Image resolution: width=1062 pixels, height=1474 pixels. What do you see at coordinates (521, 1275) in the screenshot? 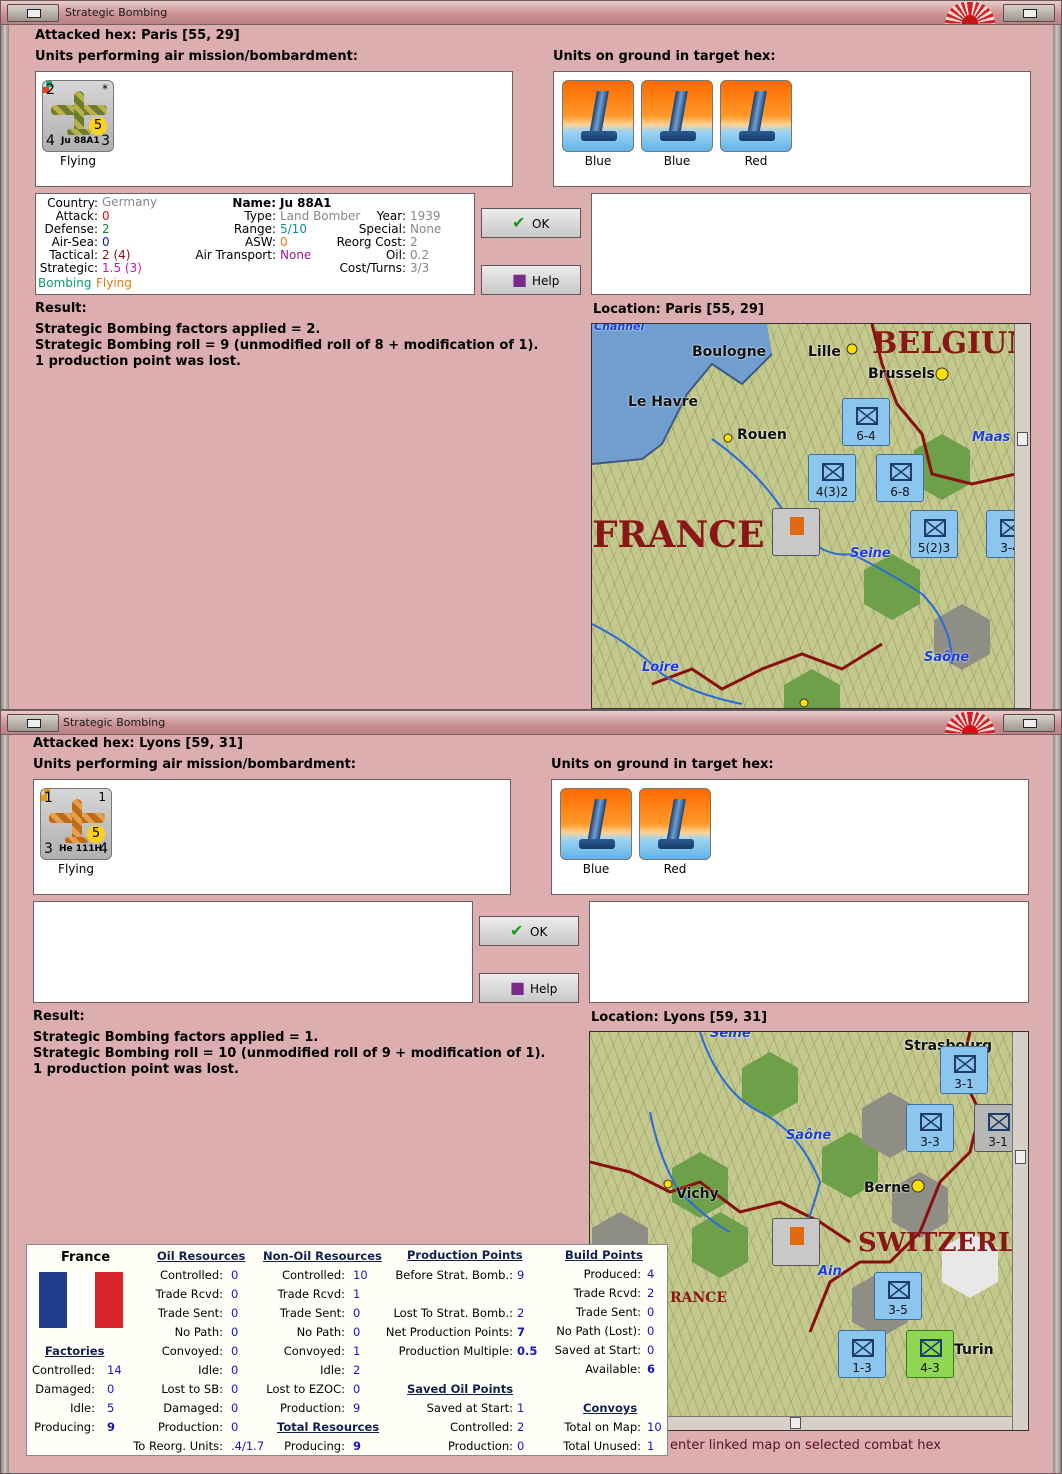
I see `summary-row-value: 9` at bounding box center [521, 1275].